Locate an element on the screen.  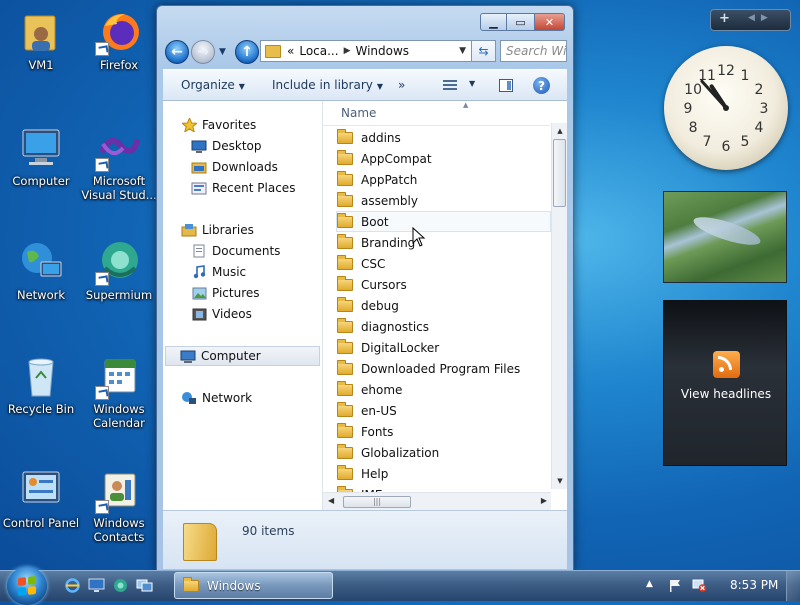
file-row-downloaded-program-files: Downloaded Program Files is located at coordinates (443, 368).